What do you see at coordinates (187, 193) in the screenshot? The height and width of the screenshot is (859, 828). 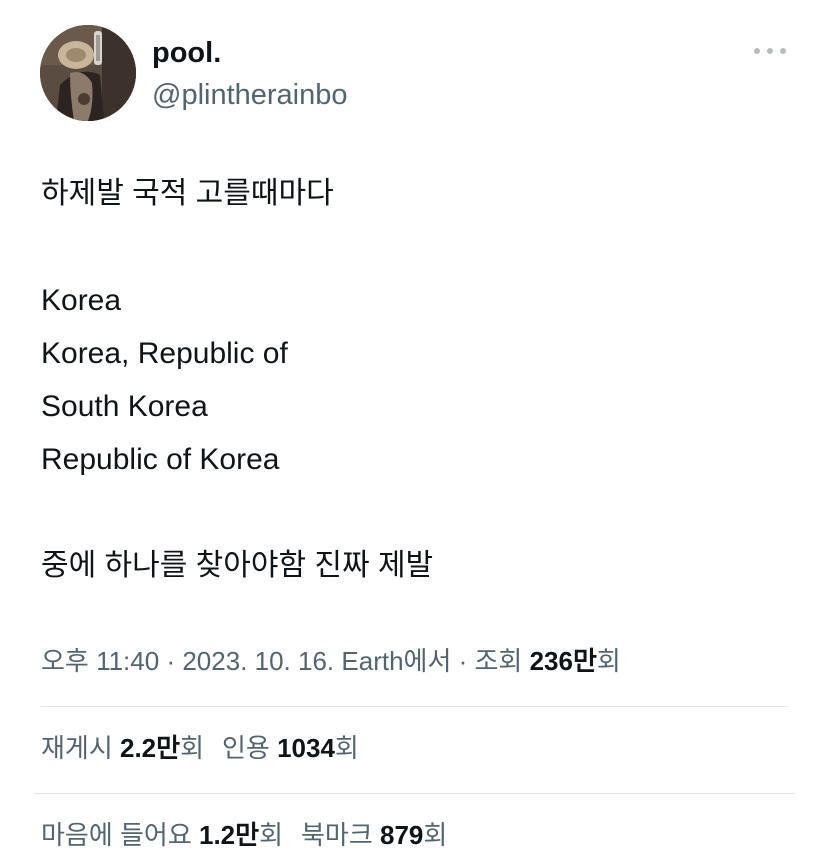 I see `tweet-text-line-1: 하제발 국적 고를때마다` at bounding box center [187, 193].